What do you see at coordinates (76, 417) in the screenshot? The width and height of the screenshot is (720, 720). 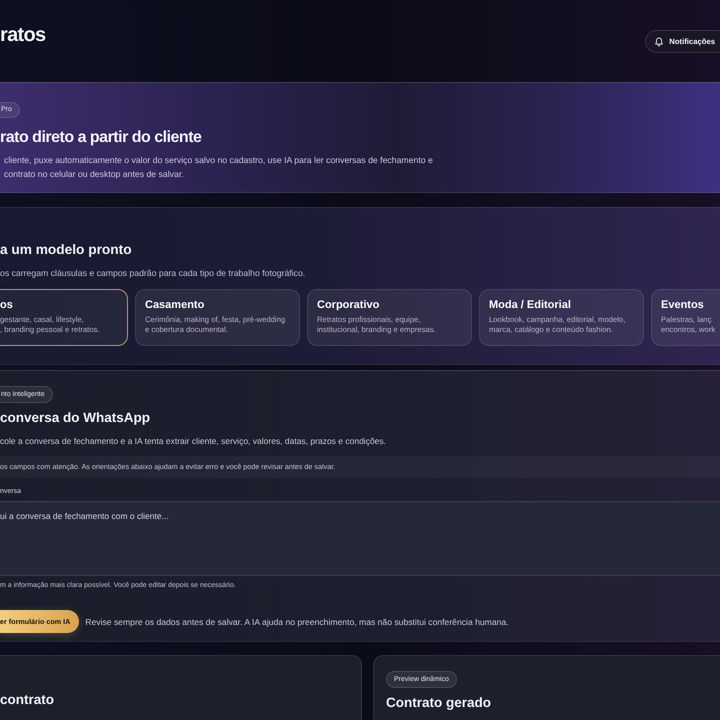 I see `section-heading: conversa do WhatsApp` at bounding box center [76, 417].